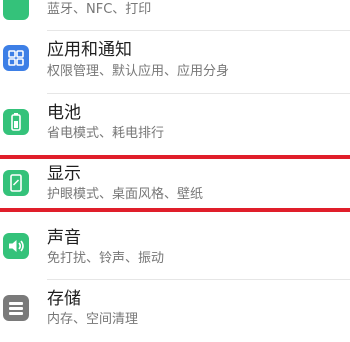  What do you see at coordinates (16, 10) in the screenshot?
I see `link-icon` at bounding box center [16, 10].